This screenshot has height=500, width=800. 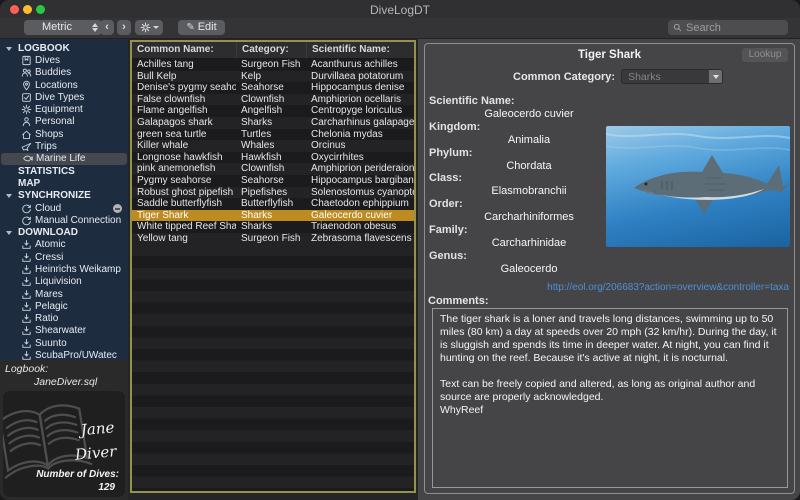 I want to click on taxonomy-field: Genus: Galeocerdo, so click(x=529, y=263).